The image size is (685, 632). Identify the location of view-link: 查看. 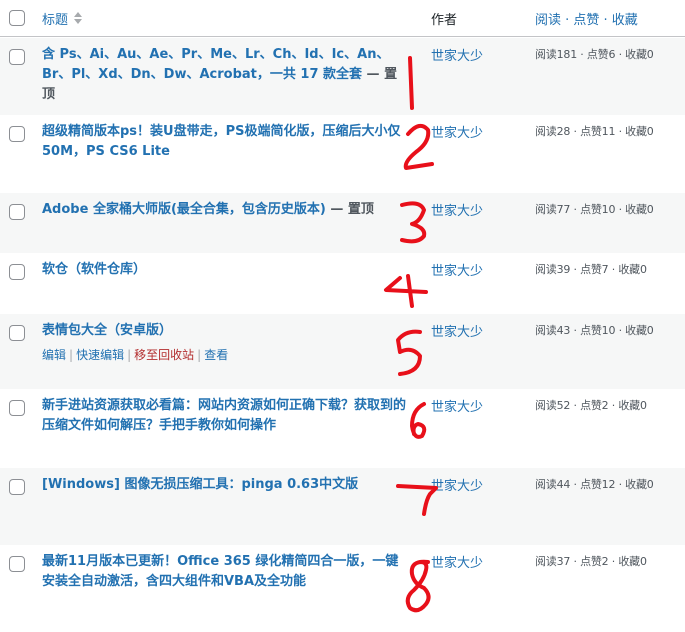
(216, 355).